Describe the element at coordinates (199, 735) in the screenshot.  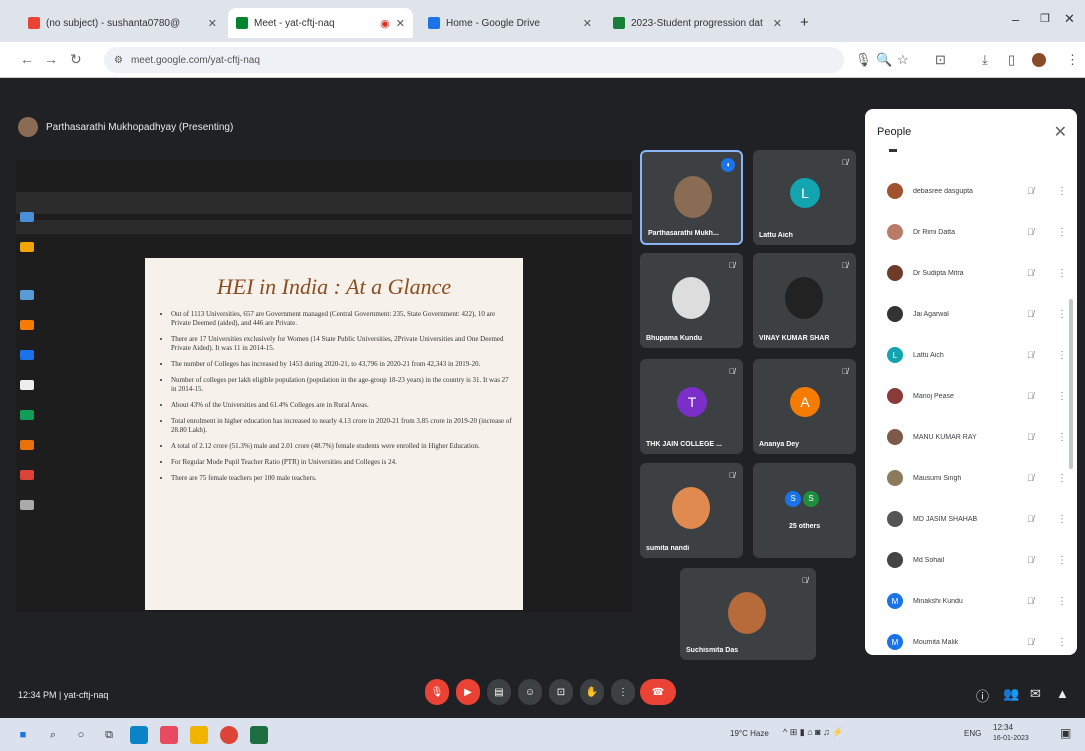
I see `file-explorer-icon` at that location.